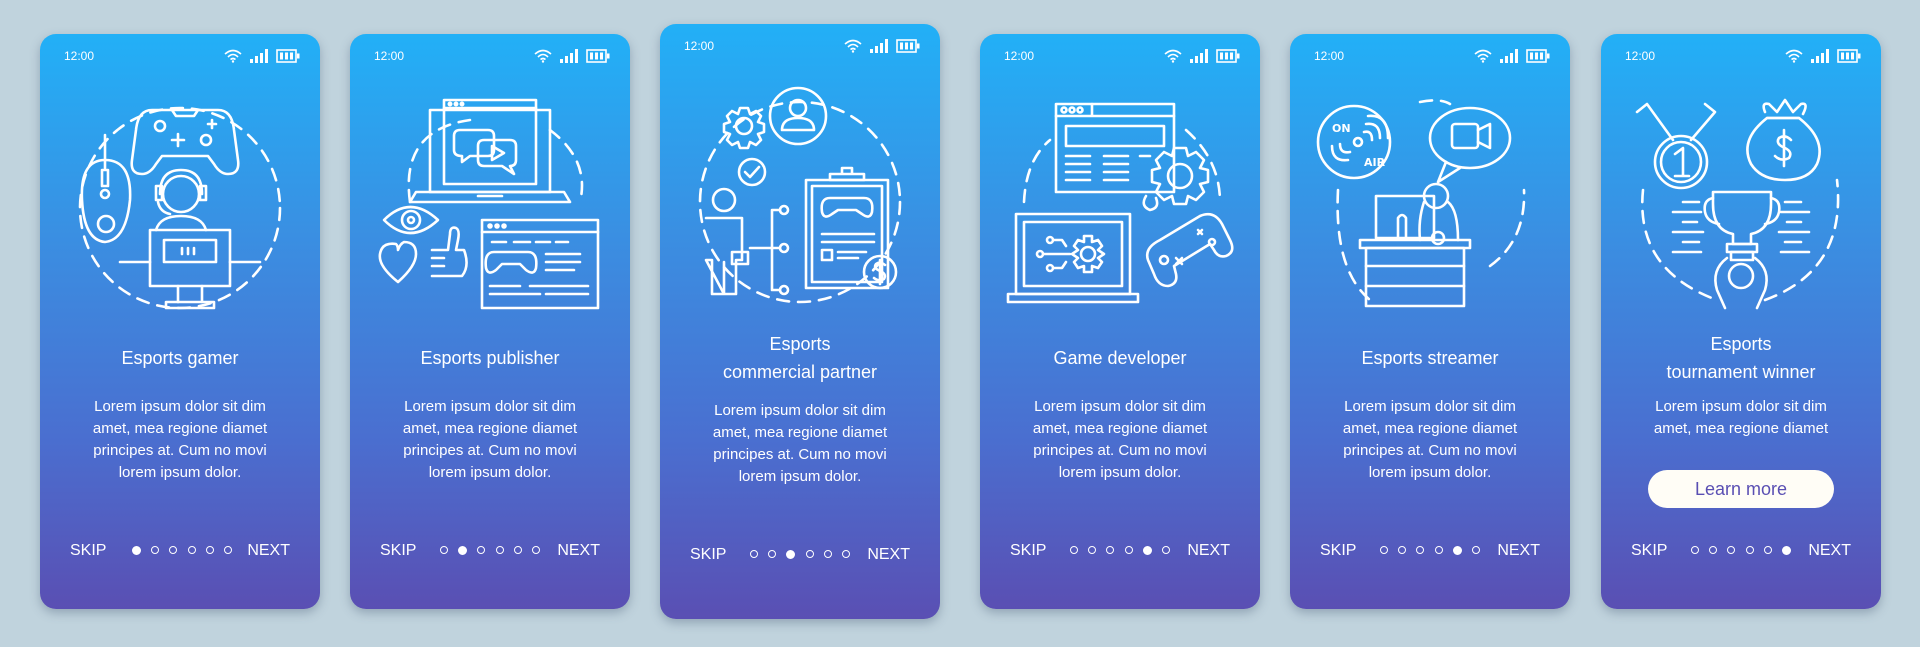  I want to click on laptop-code-icon, so click(1073, 258).